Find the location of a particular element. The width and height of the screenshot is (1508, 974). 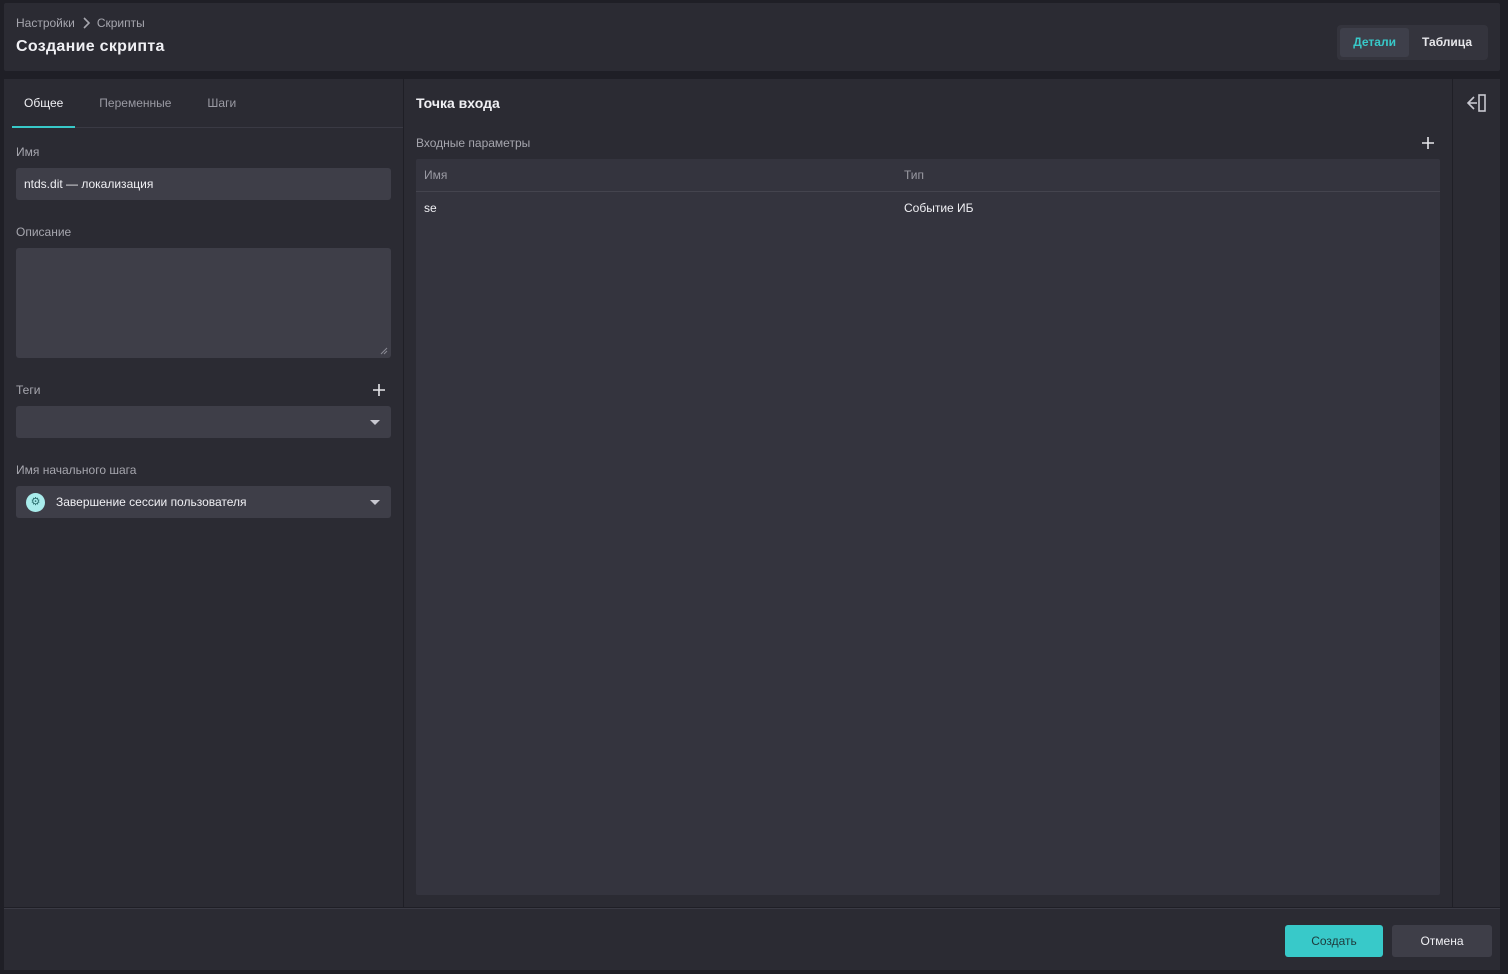

right-rail is located at coordinates (1476, 493).